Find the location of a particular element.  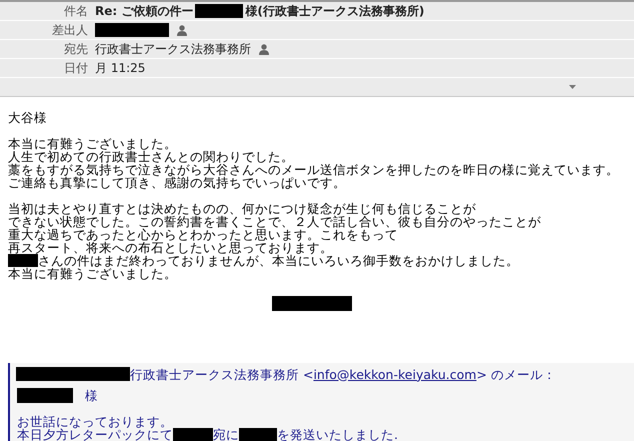

text: 重大な過ちであったと心からとわかったと思います。これをもって is located at coordinates (203, 234).